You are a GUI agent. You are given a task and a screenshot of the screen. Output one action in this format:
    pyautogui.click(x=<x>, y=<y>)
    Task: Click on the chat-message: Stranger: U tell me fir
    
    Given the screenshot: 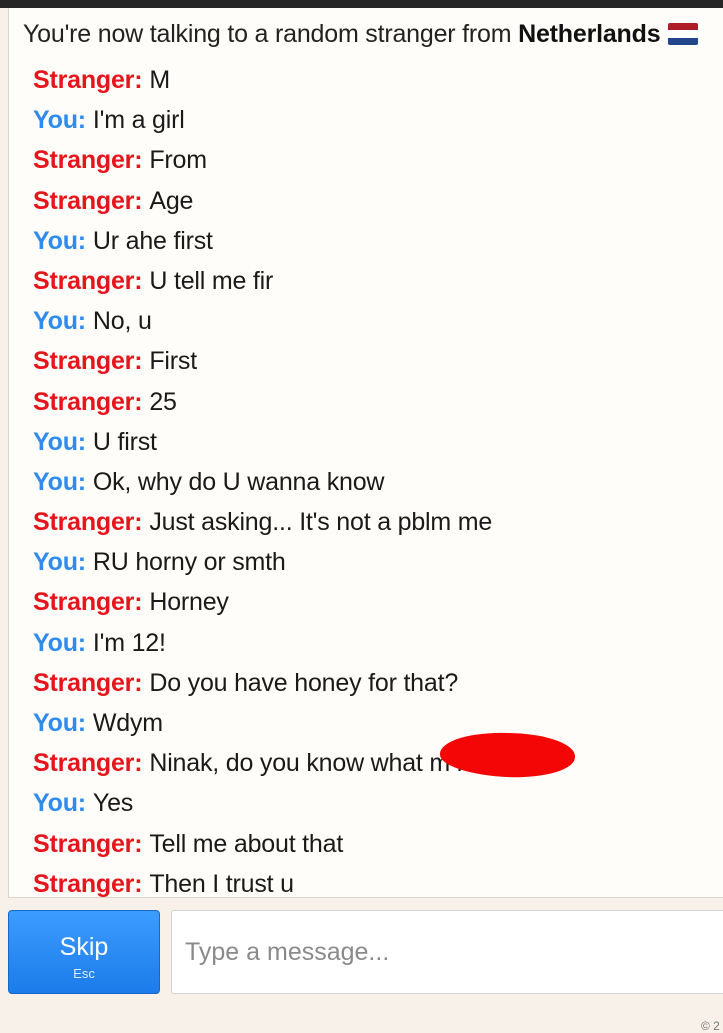 What is the action you would take?
    pyautogui.click(x=271, y=281)
    